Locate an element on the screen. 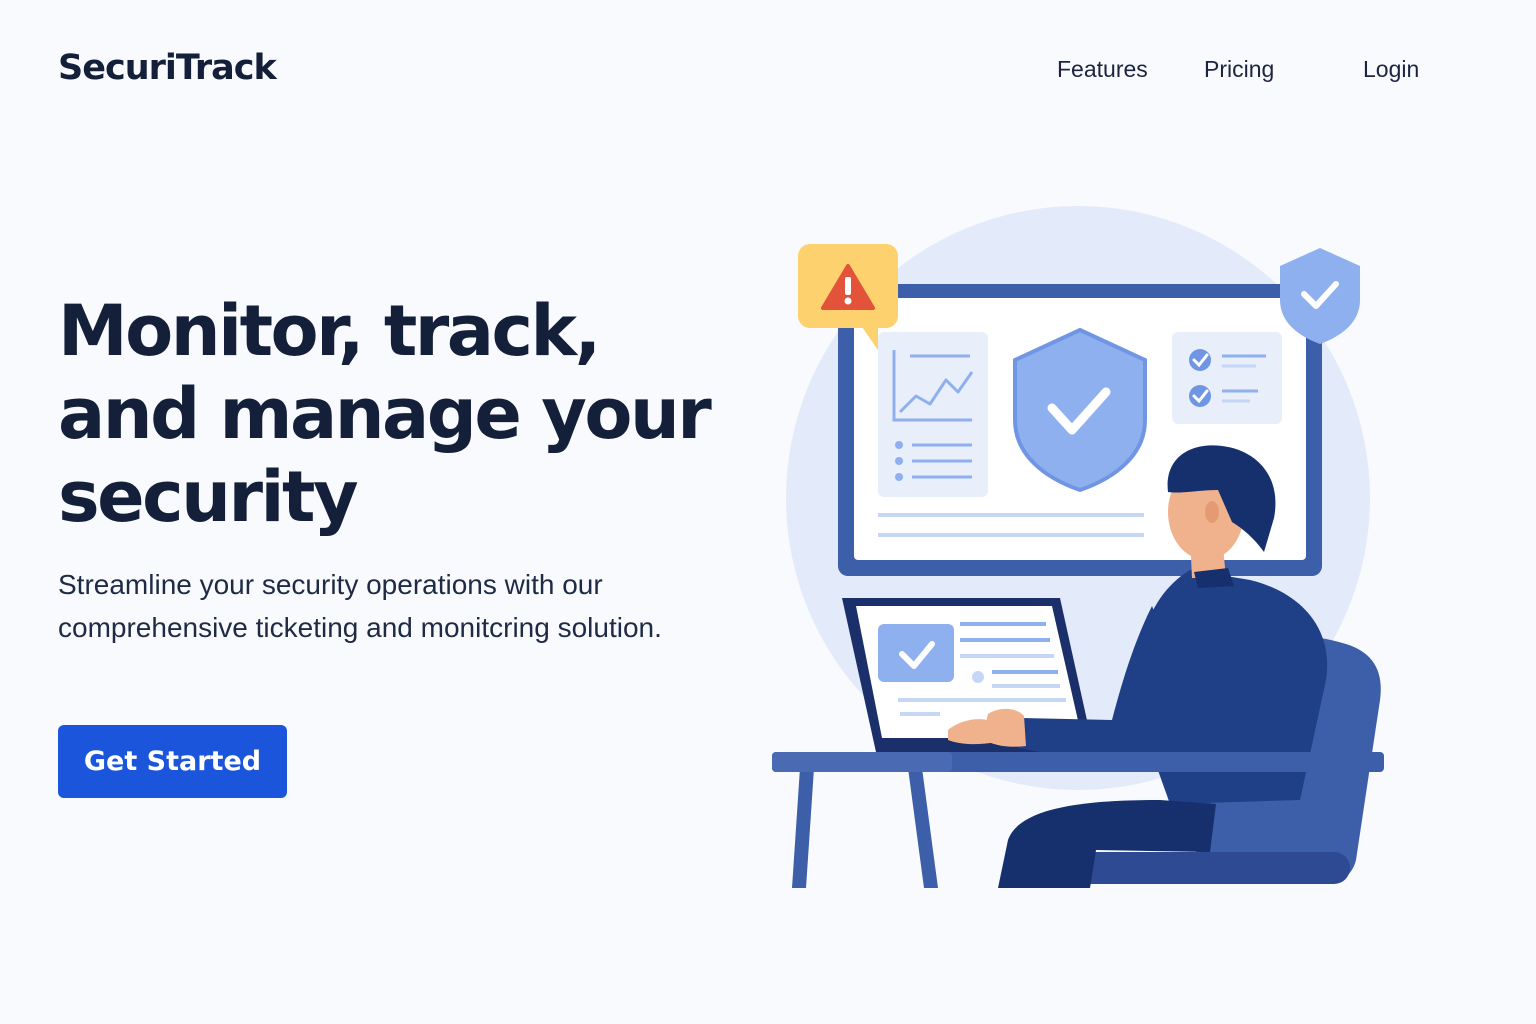 Image resolution: width=1536 pixels, height=1024 pixels. desk is located at coordinates (865, 828).